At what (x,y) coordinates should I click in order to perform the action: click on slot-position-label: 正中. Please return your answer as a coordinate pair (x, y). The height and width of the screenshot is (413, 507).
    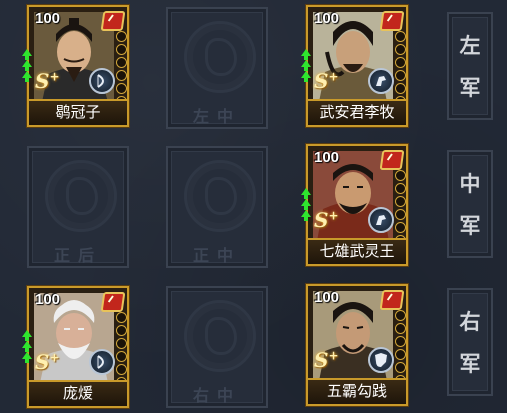
    Looking at the image, I should click on (216, 255).